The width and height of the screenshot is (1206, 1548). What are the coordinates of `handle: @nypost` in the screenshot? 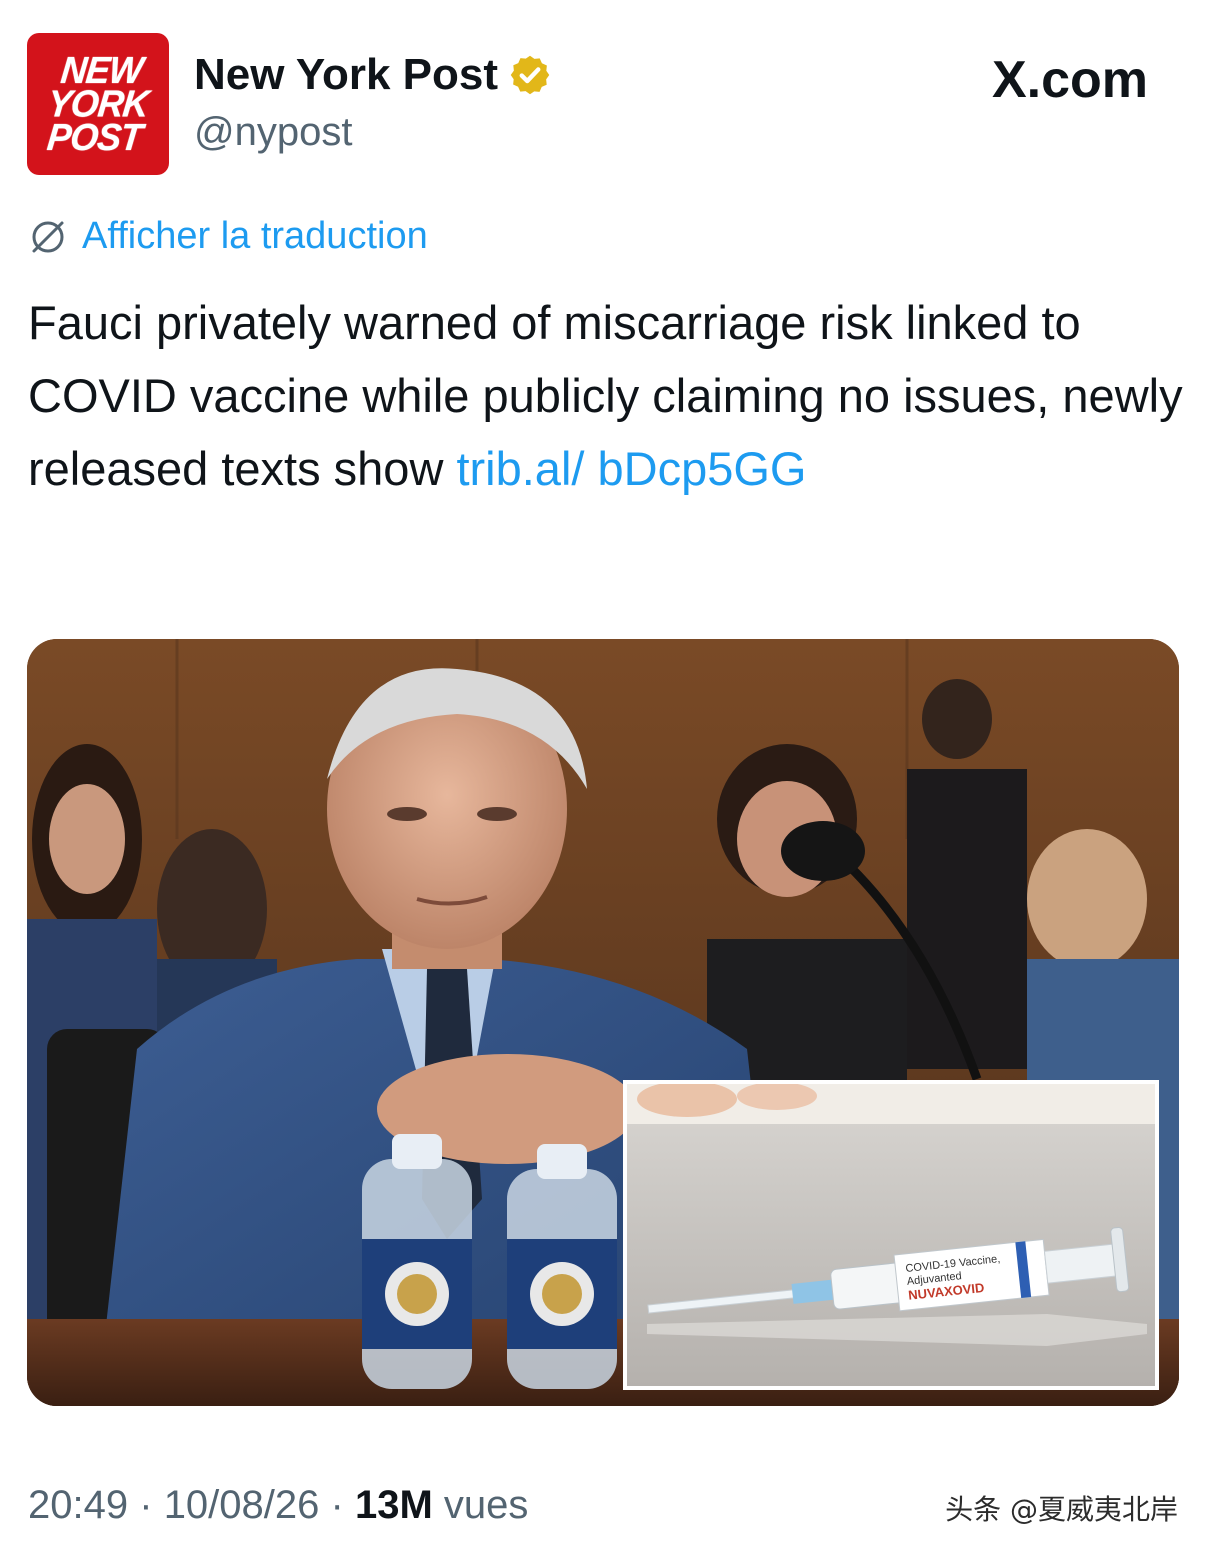 It's located at (273, 132).